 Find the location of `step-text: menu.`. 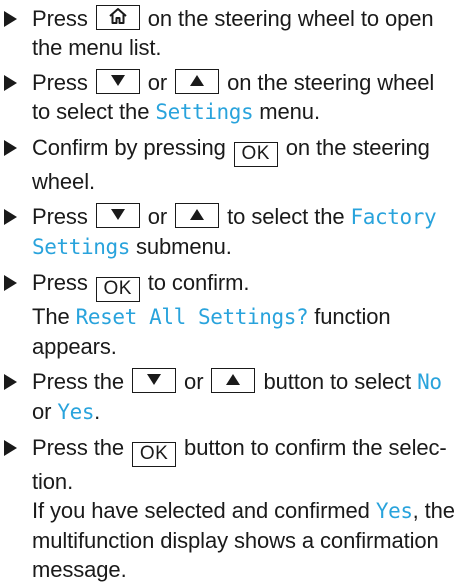

step-text: menu. is located at coordinates (286, 111).